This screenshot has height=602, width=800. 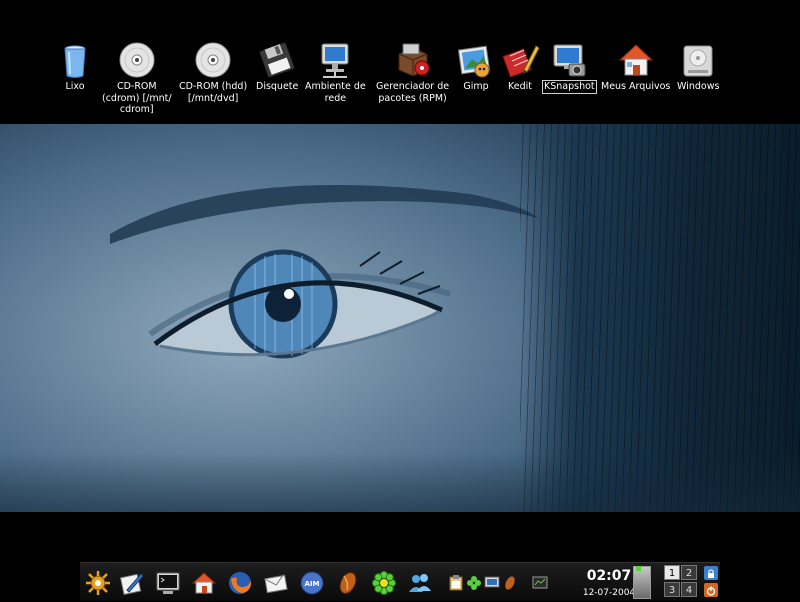 I want to click on logout-button, so click(x=711, y=590).